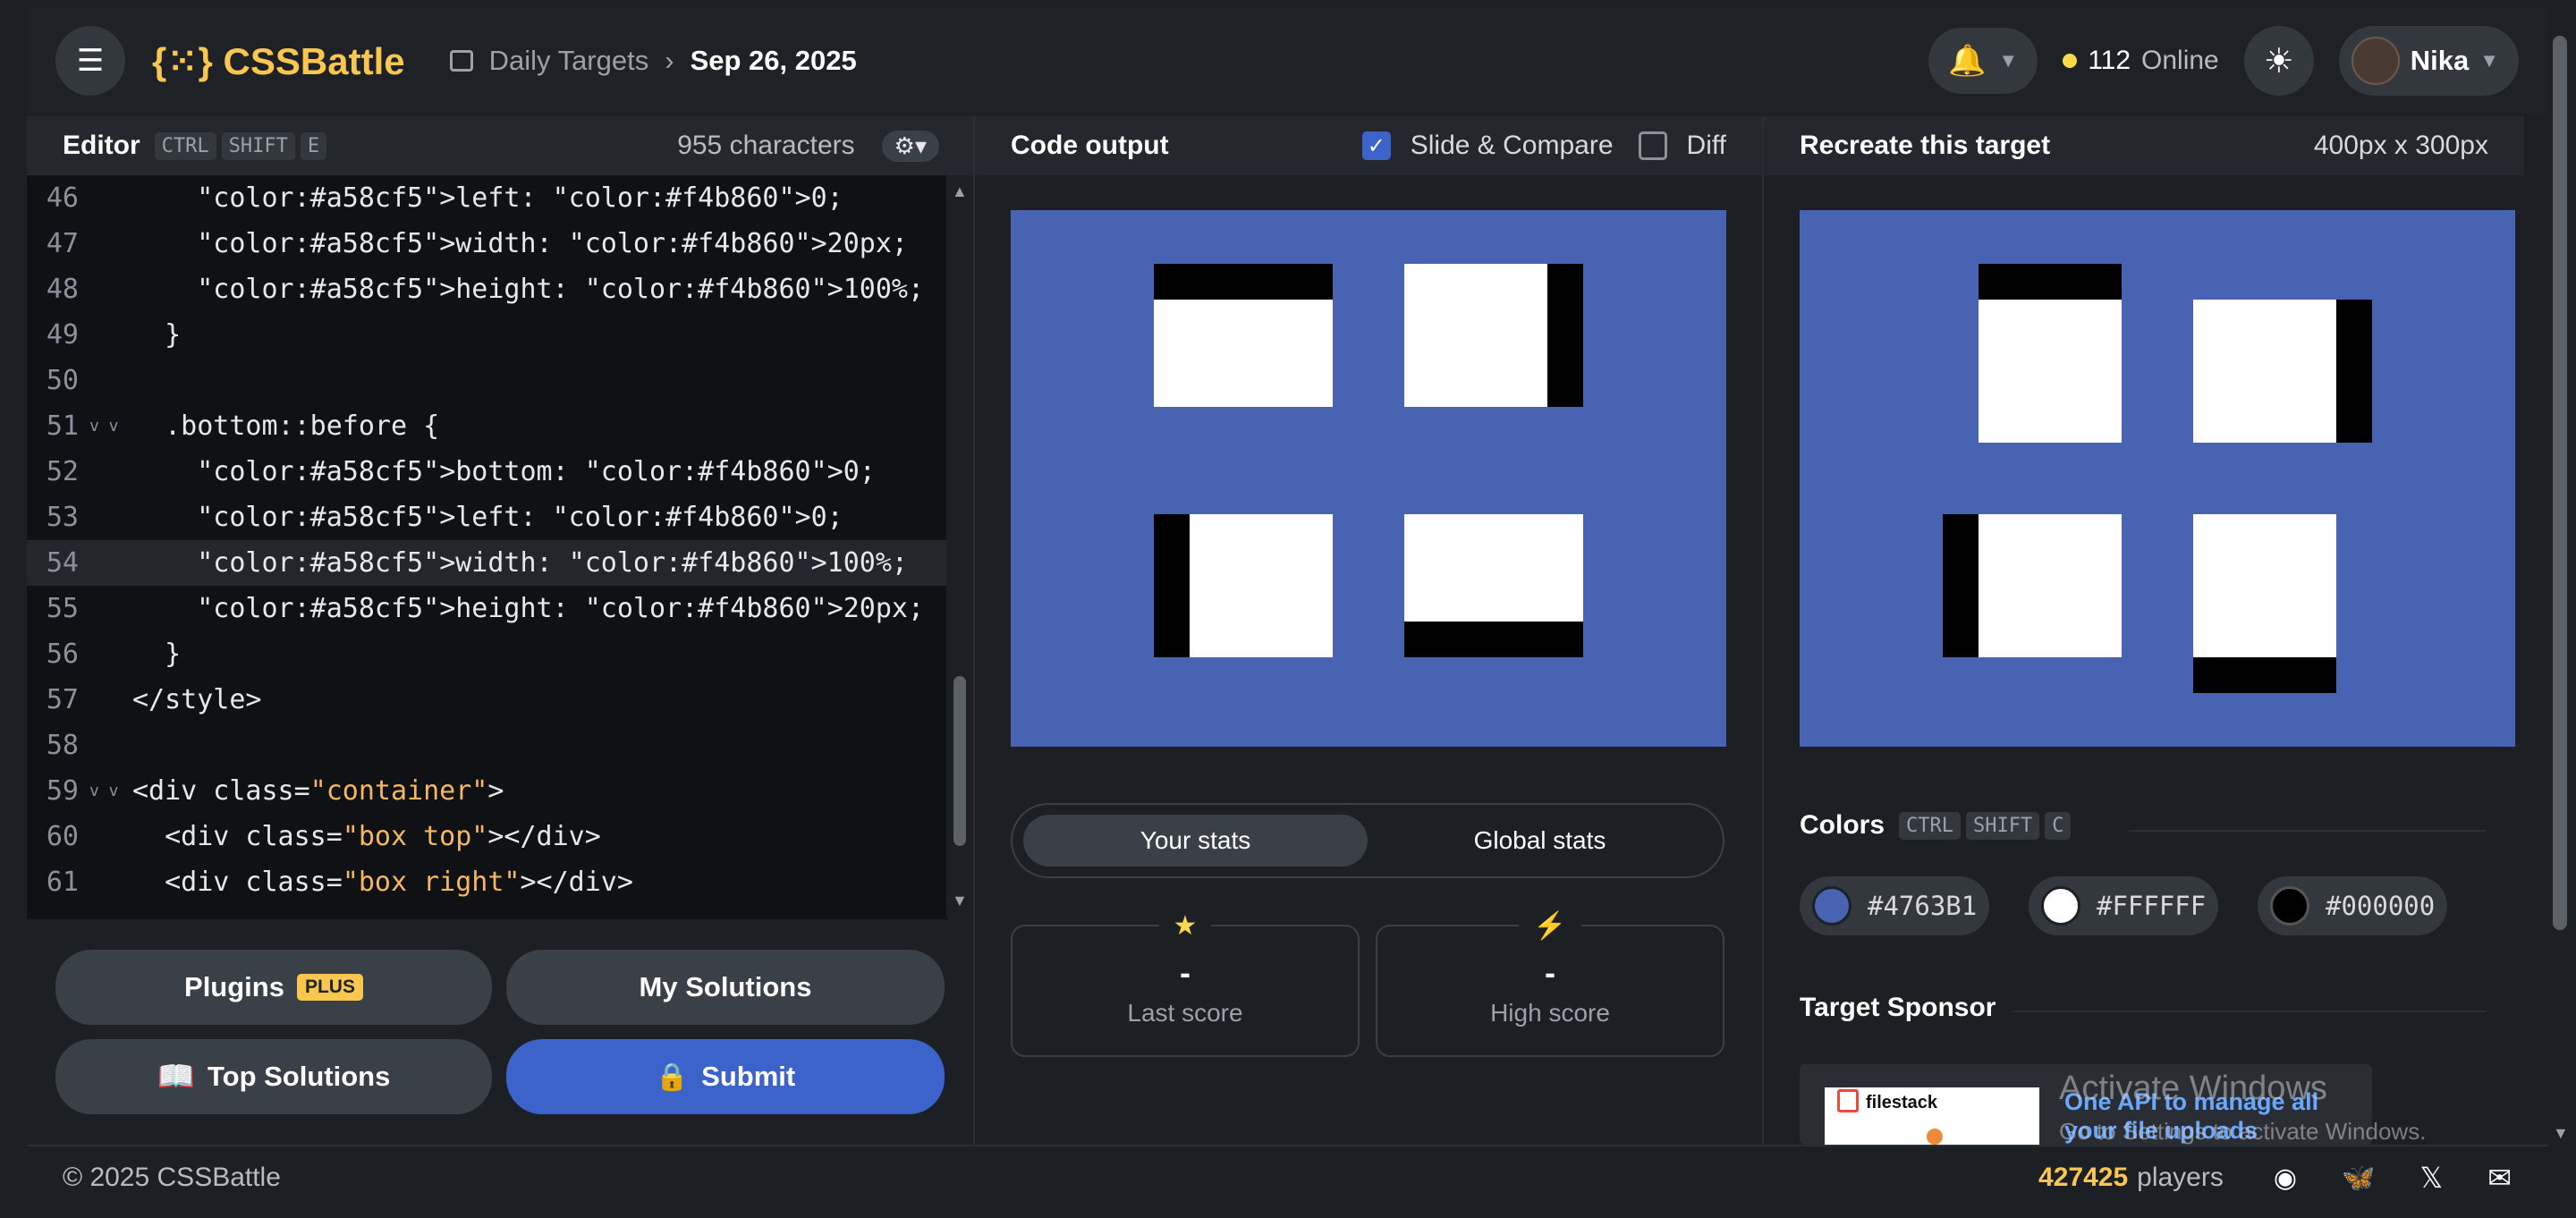 The width and height of the screenshot is (2576, 1218). Describe the element at coordinates (2243, 1131) in the screenshot. I see `activate-windows-subtitle: Go to Settings to activate Windows.` at that location.